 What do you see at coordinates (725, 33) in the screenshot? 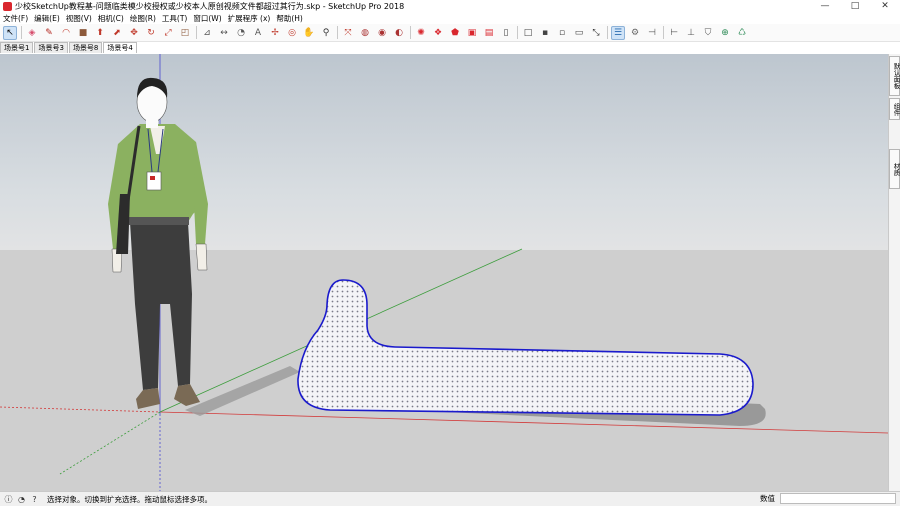
I see `add-location-icon: ⊕` at bounding box center [725, 33].